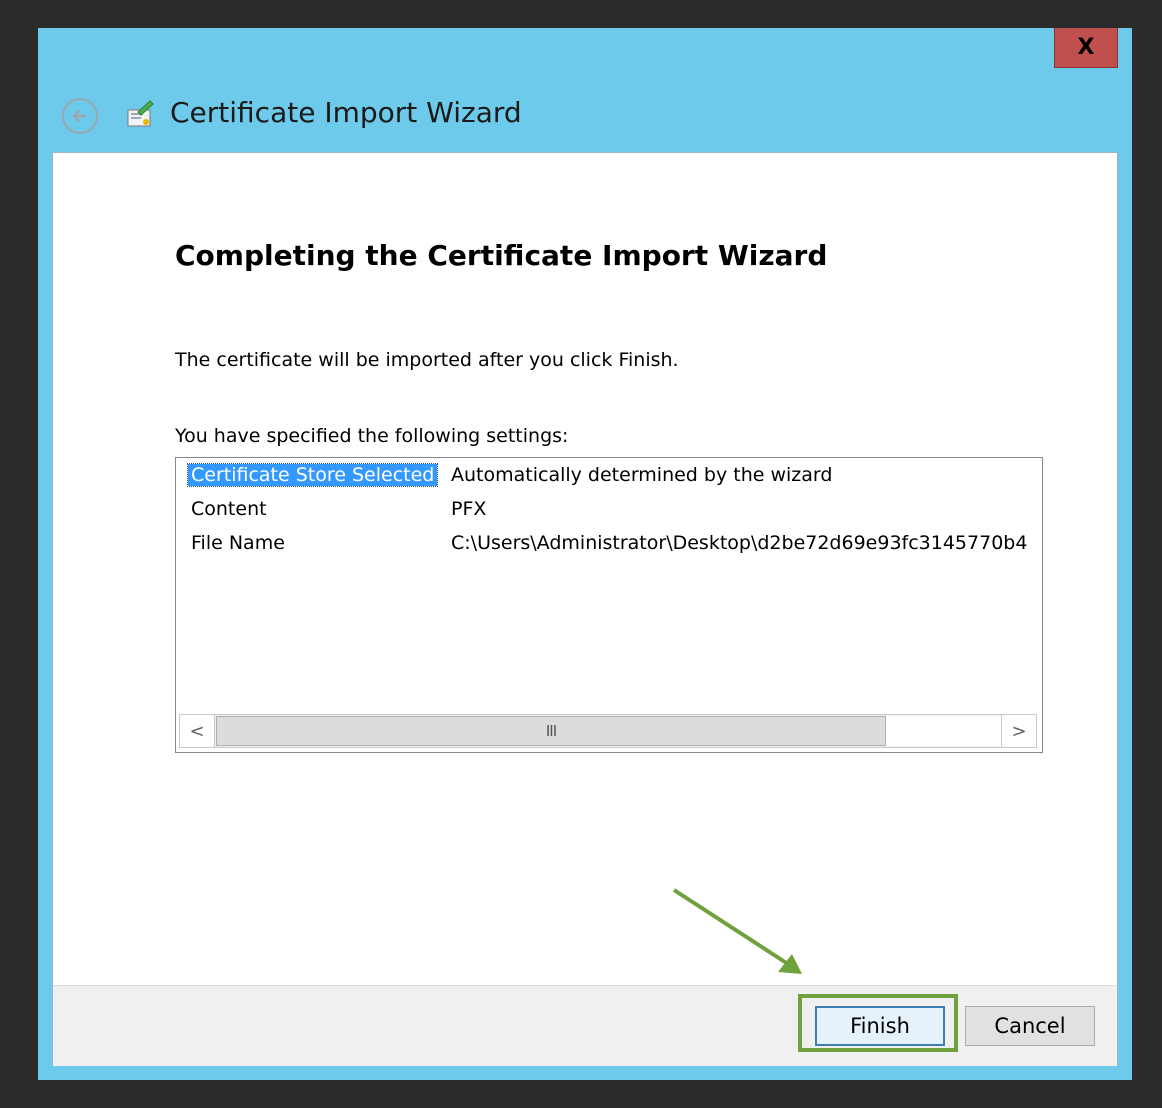 Image resolution: width=1162 pixels, height=1108 pixels. I want to click on page-heading: Completing the Certificate Import Wizard, so click(501, 255).